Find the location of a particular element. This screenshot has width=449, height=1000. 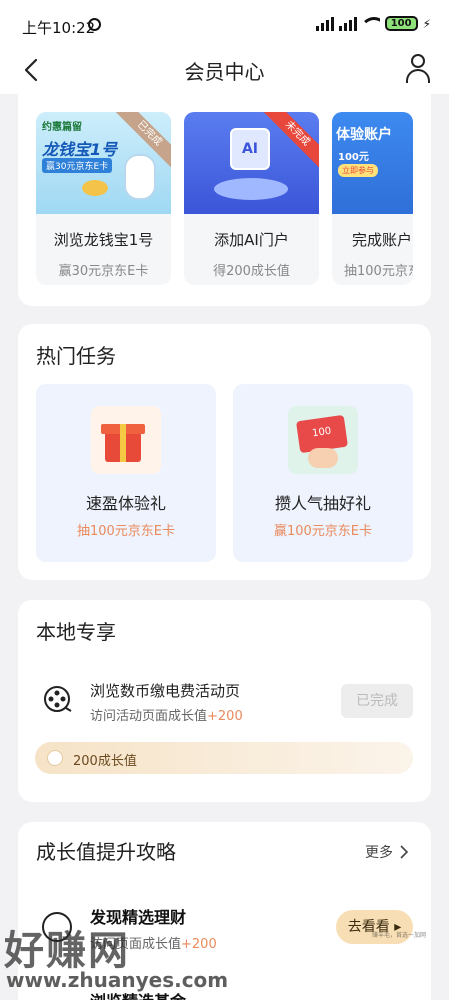

page-title: 会员中心 is located at coordinates (224, 72).